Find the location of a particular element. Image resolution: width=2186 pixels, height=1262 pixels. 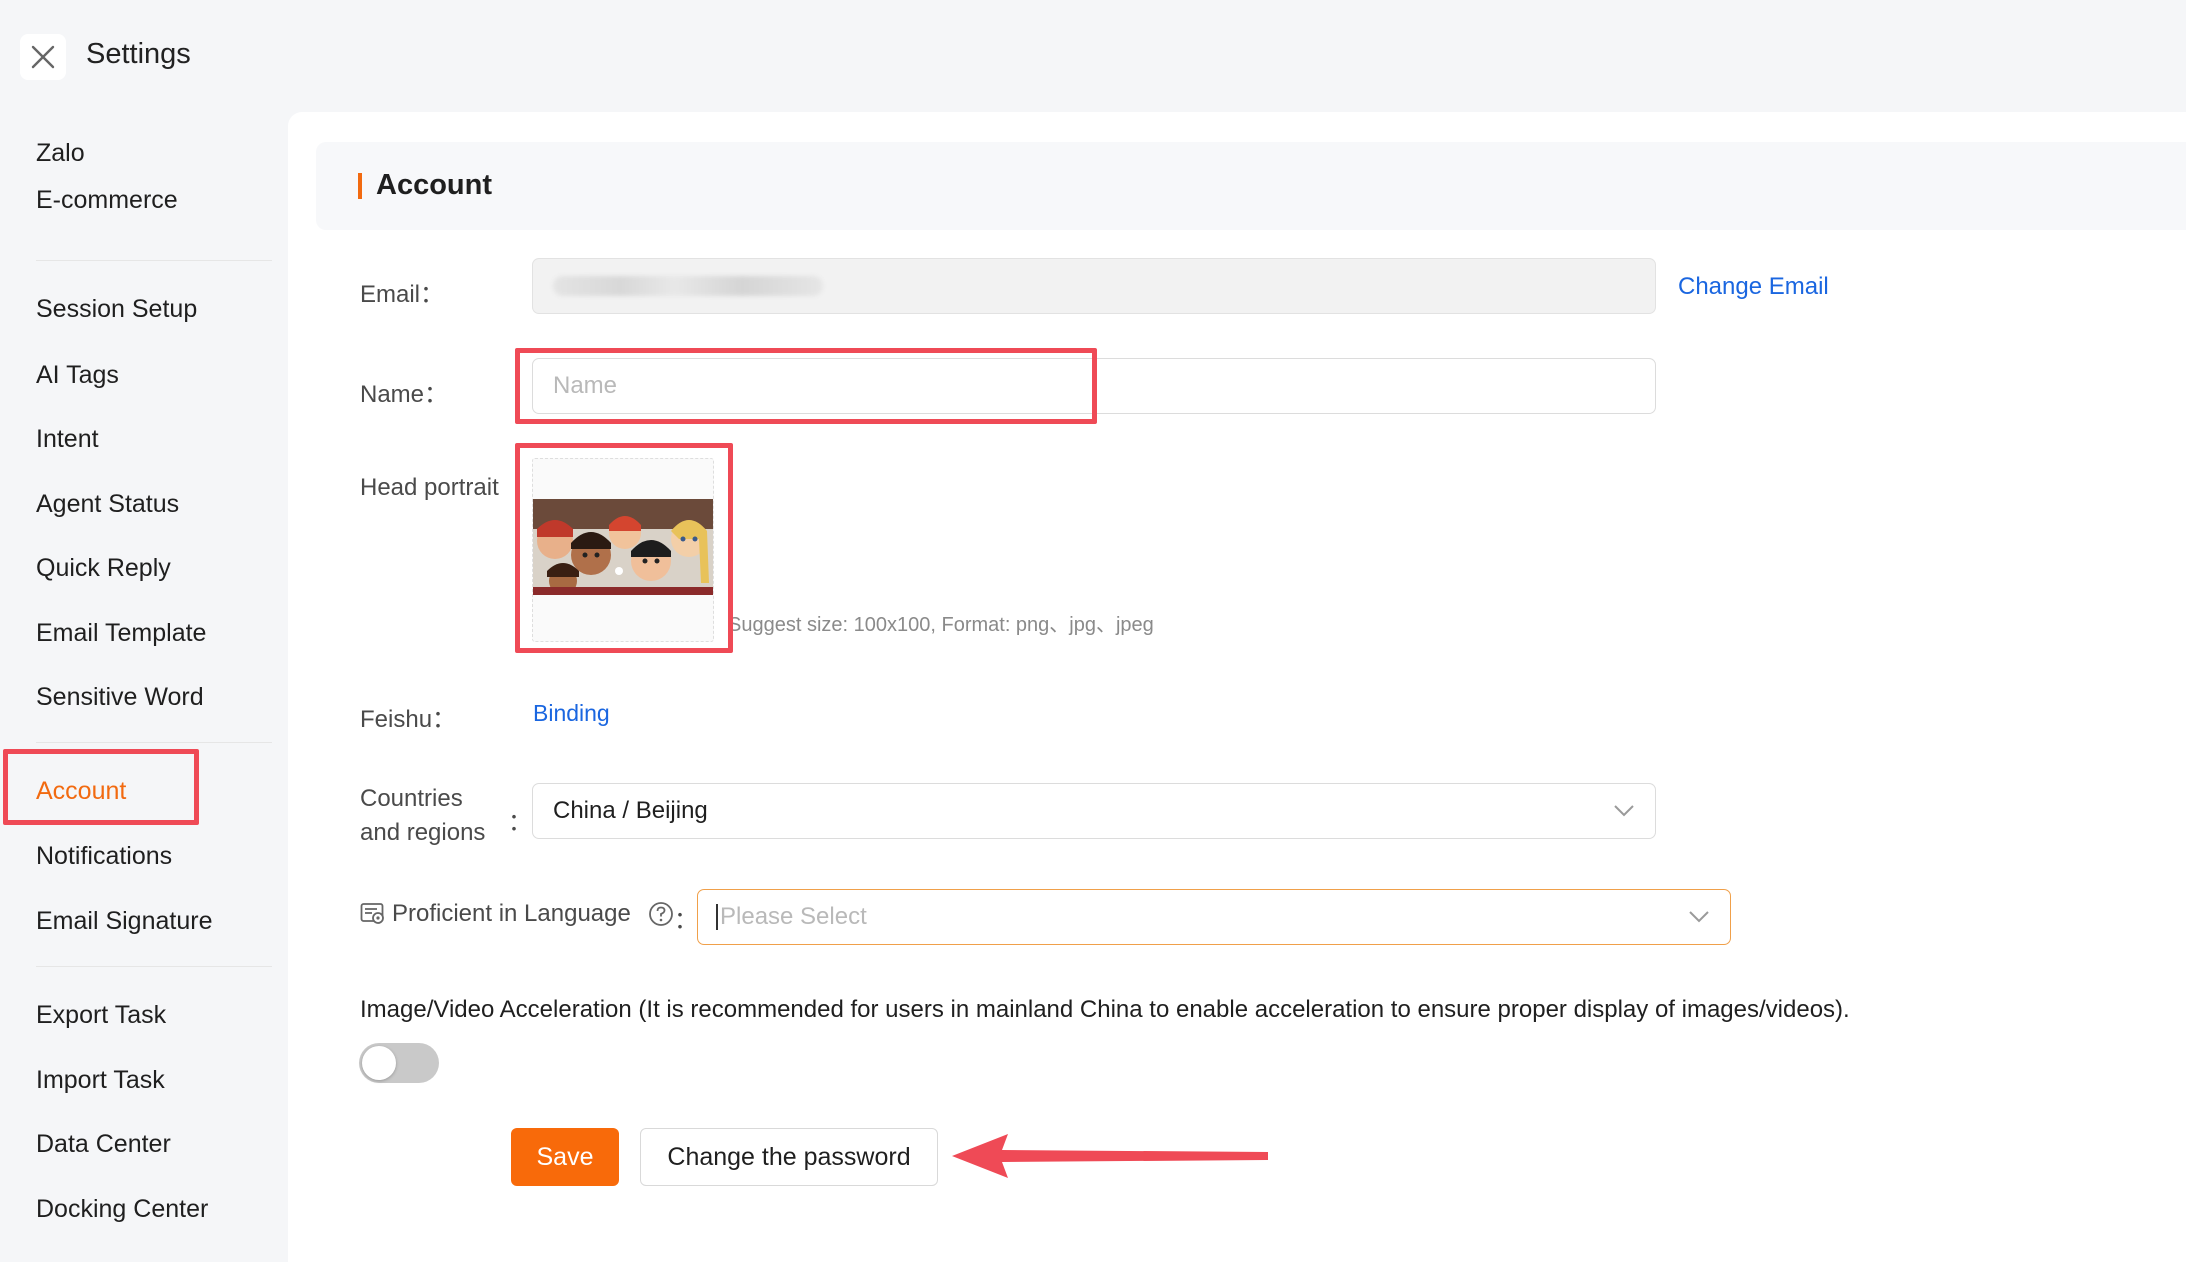

sidebar-item-docking-center: Docking Center is located at coordinates (122, 1209).